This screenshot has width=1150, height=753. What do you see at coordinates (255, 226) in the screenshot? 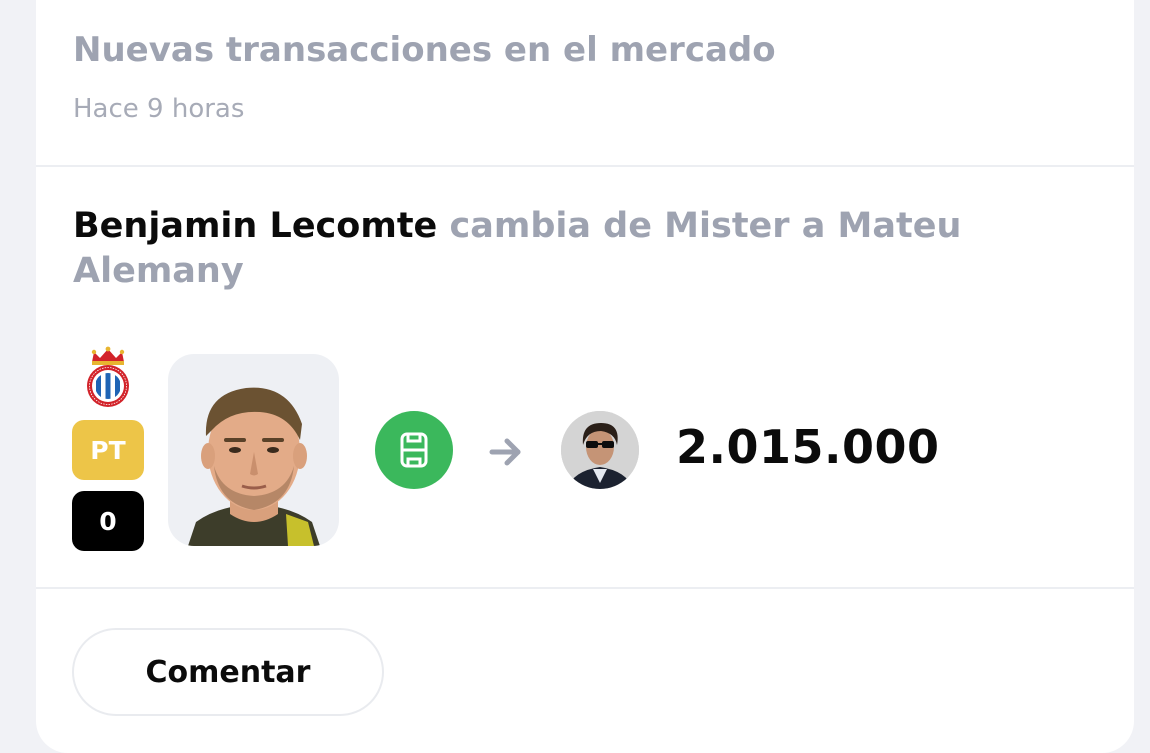
I see `player-name: Benjamin Lecomte` at bounding box center [255, 226].